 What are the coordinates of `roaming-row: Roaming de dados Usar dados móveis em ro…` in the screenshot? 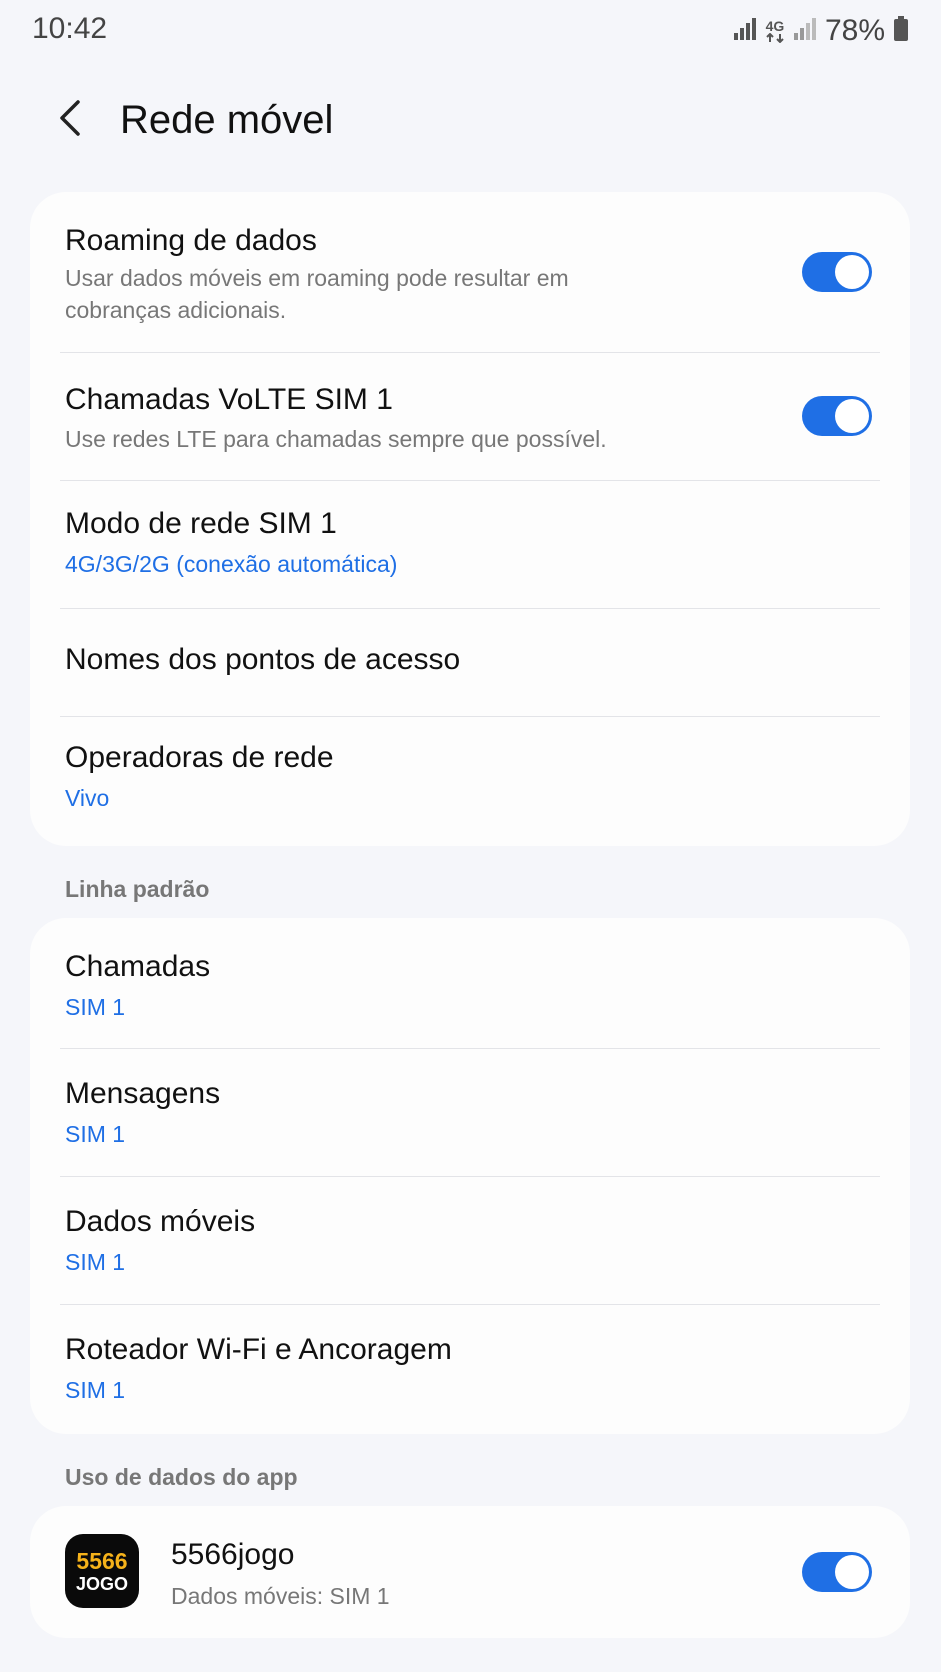 It's located at (470, 272).